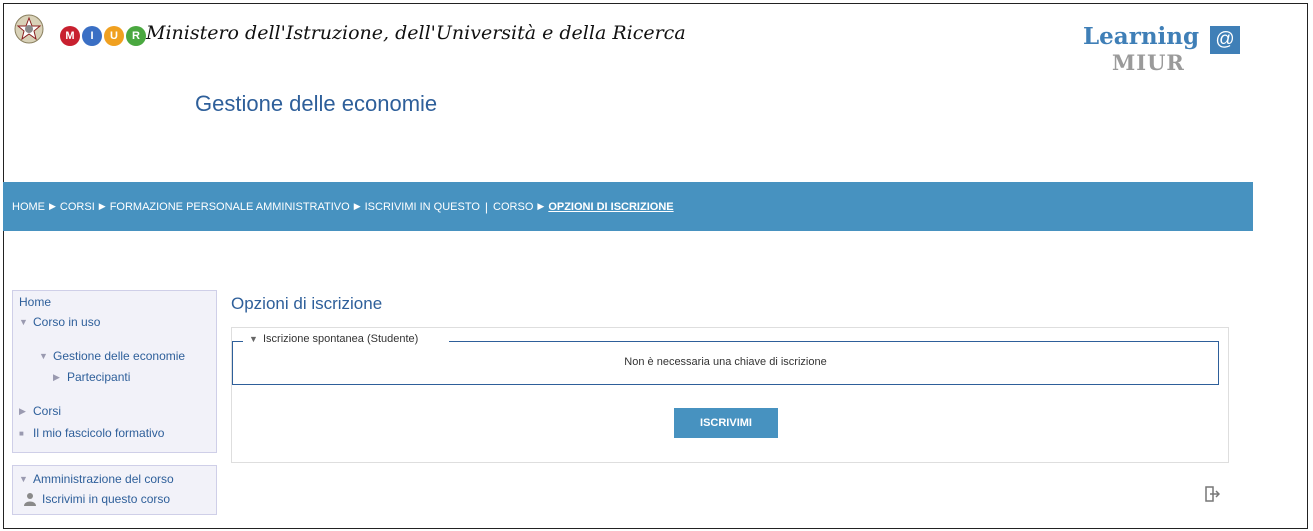  I want to click on miur-letter-m: M, so click(70, 36).